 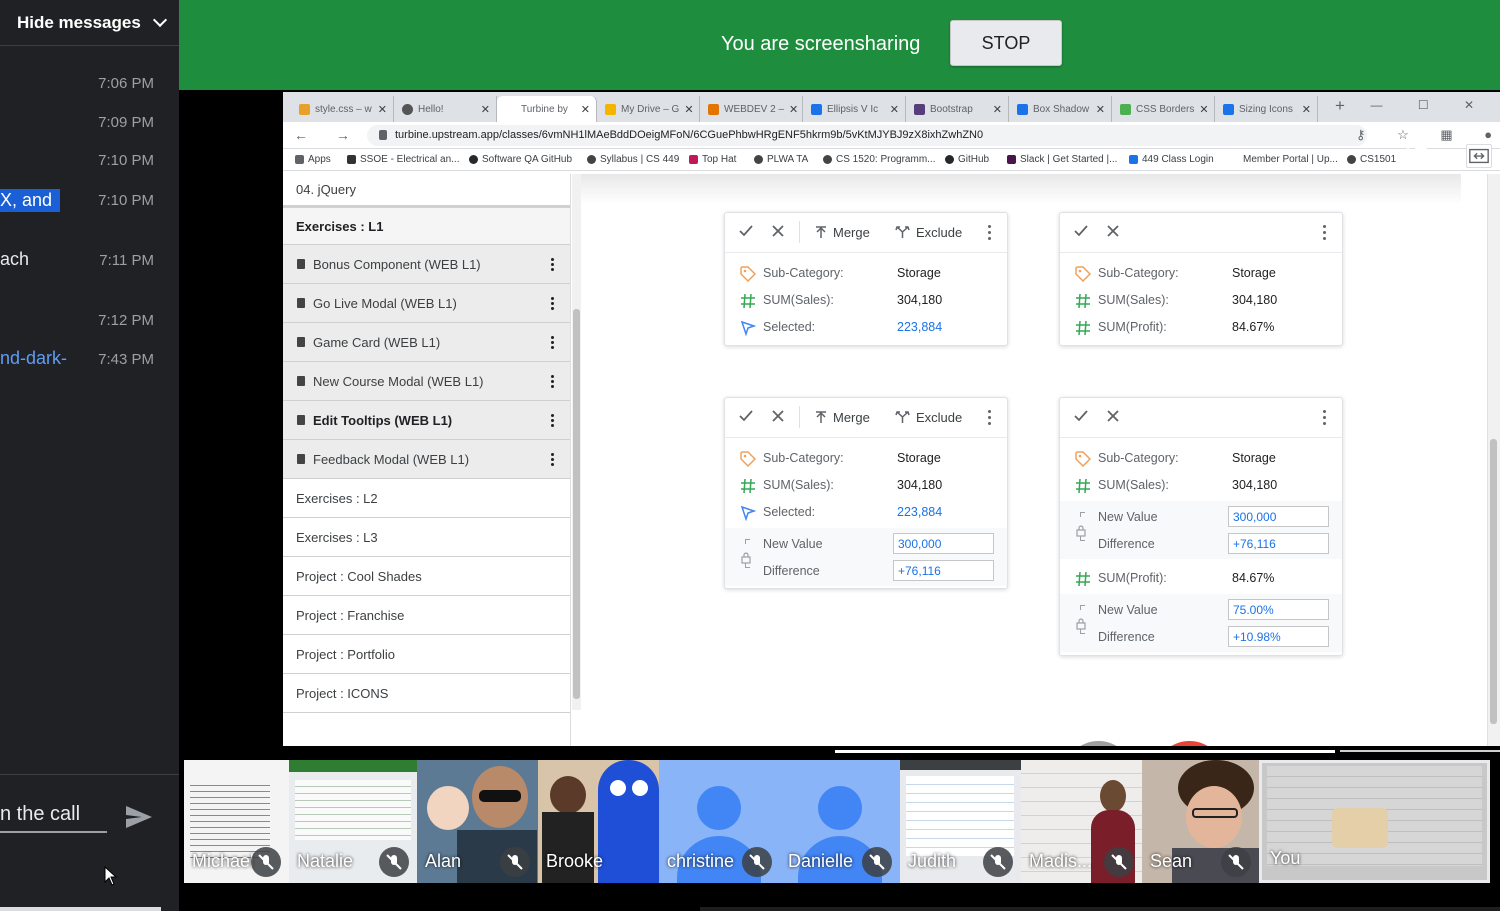 What do you see at coordinates (1374, 821) in the screenshot?
I see `self-tile: You` at bounding box center [1374, 821].